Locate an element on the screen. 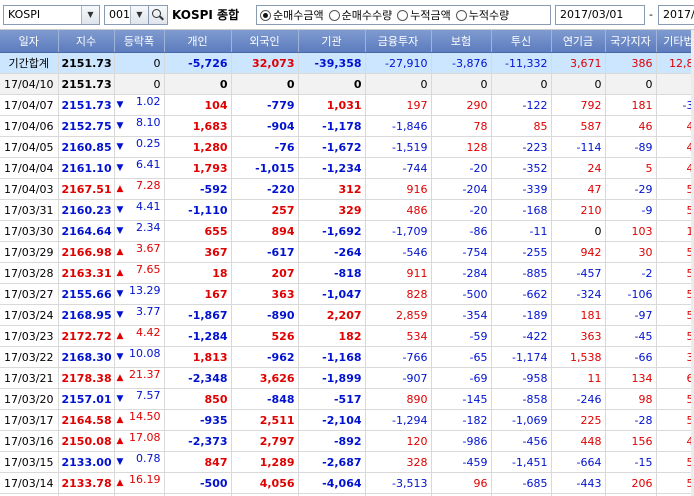 The image size is (694, 496). radio-net-buy-quantity: 순매수수량 is located at coordinates (360, 15).